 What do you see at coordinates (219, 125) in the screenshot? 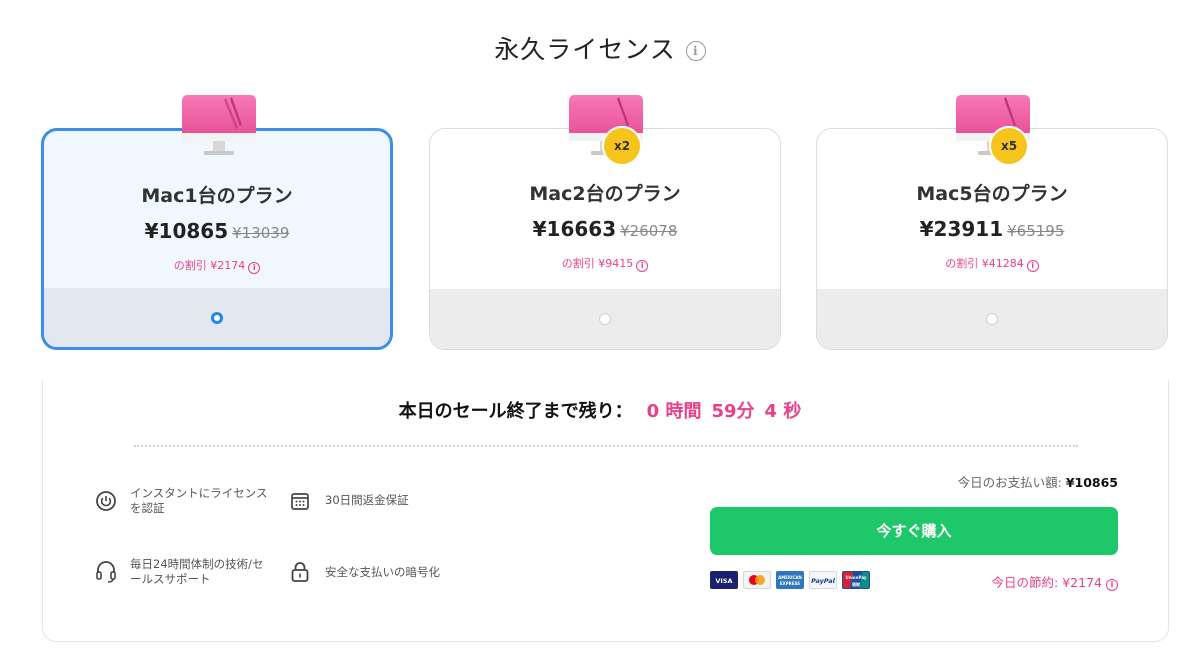
I see `monitor-icon` at bounding box center [219, 125].